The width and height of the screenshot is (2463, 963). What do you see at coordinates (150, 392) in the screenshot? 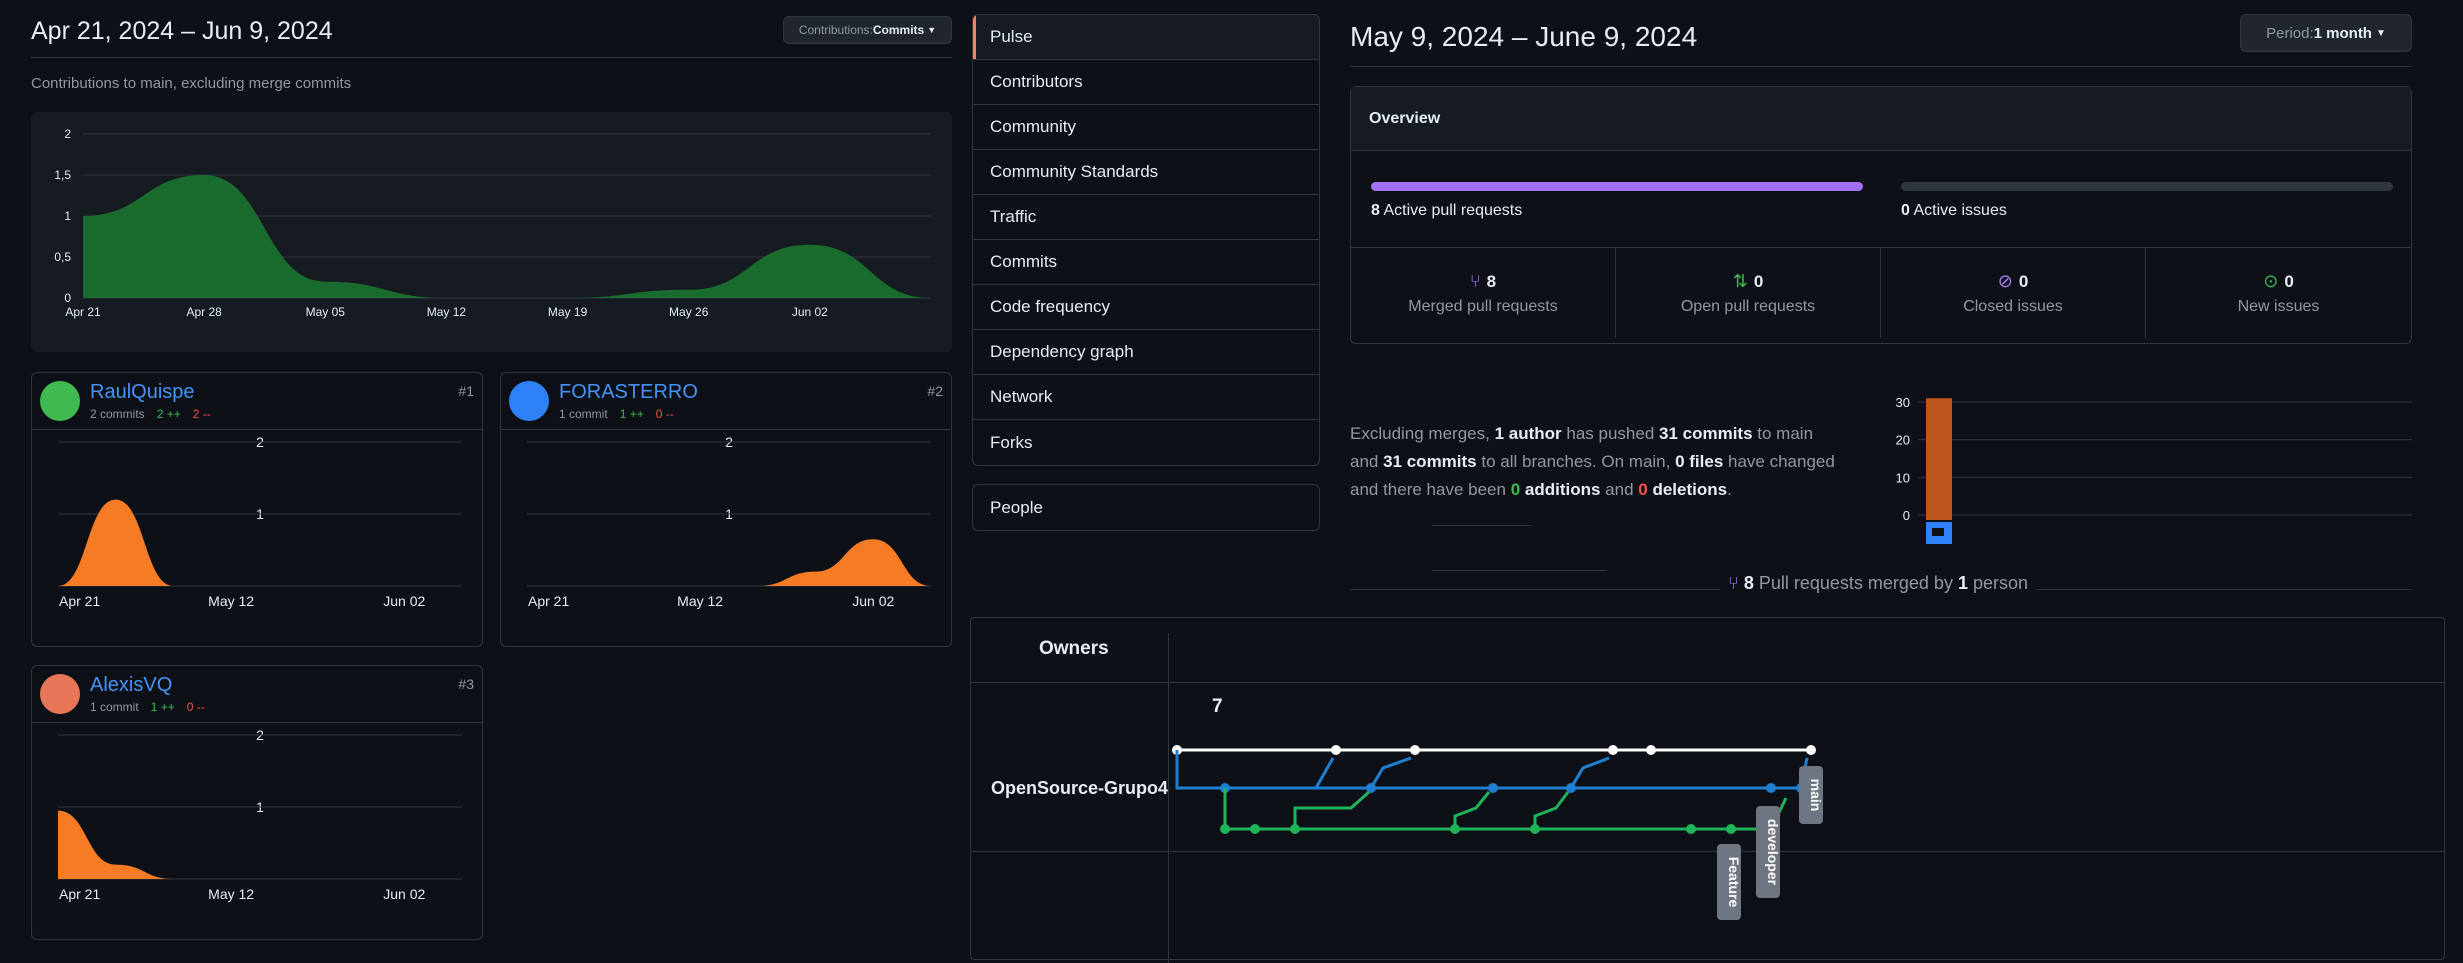
I see `contributor-name: RaulQuispe` at bounding box center [150, 392].